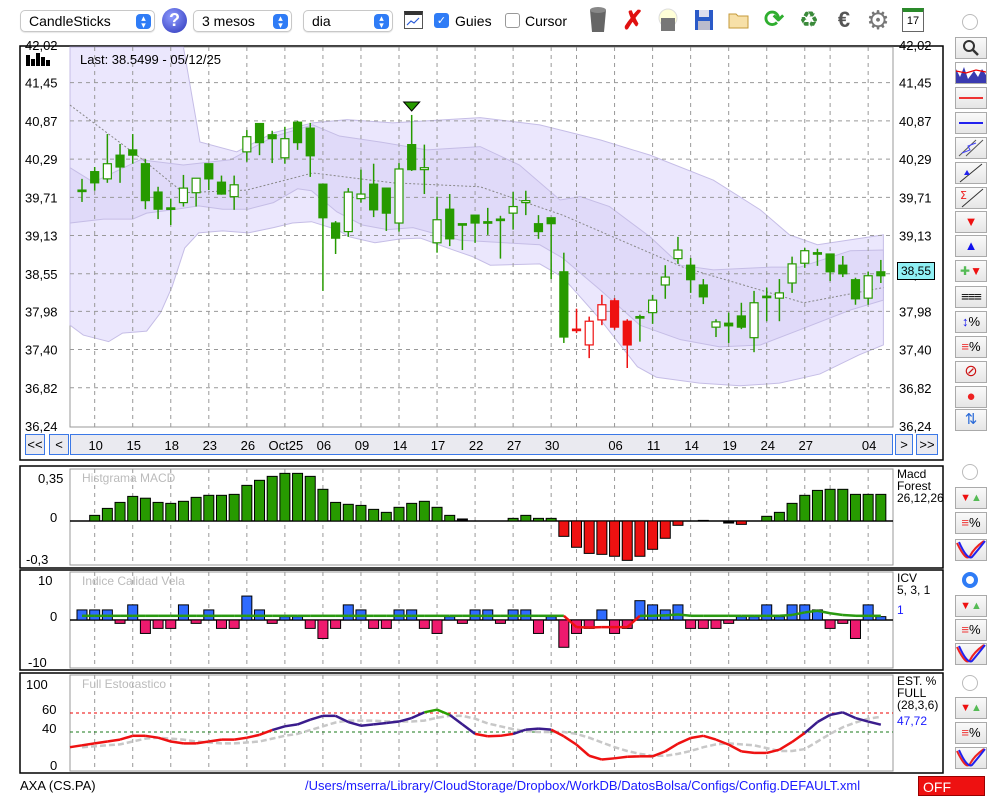 The width and height of the screenshot is (1000, 800). What do you see at coordinates (49, 728) in the screenshot?
I see `stoch-tick: 40` at bounding box center [49, 728].